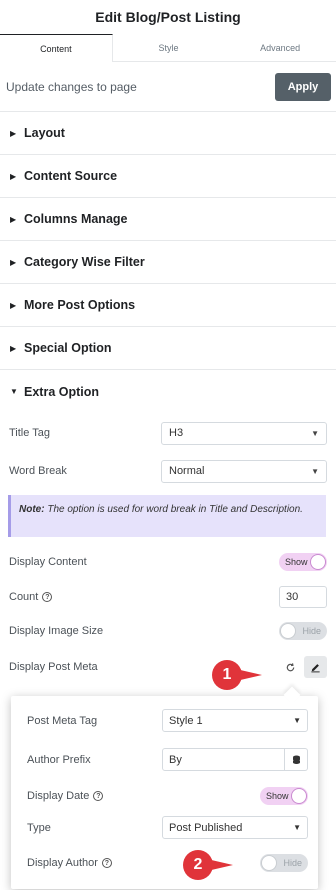  I want to click on control-label: Post Meta Tag, so click(62, 720).